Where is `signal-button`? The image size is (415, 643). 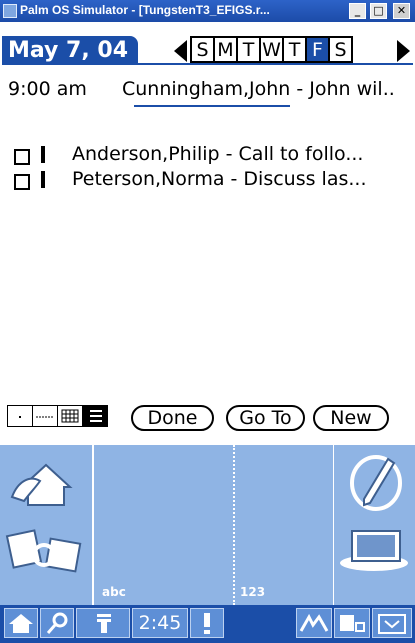
signal-button is located at coordinates (314, 623).